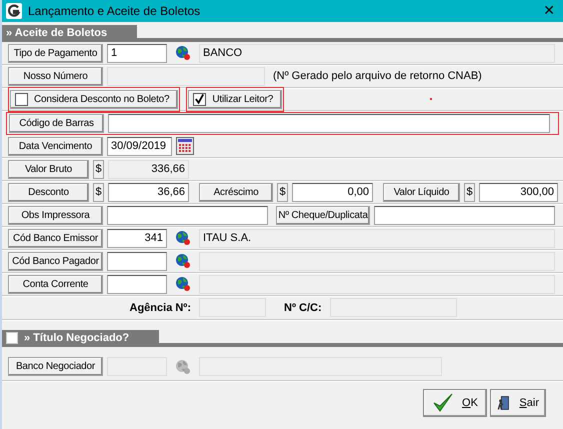 This screenshot has height=429, width=563. Describe the element at coordinates (48, 169) in the screenshot. I see `field-label-button: Valor Bruto` at that location.